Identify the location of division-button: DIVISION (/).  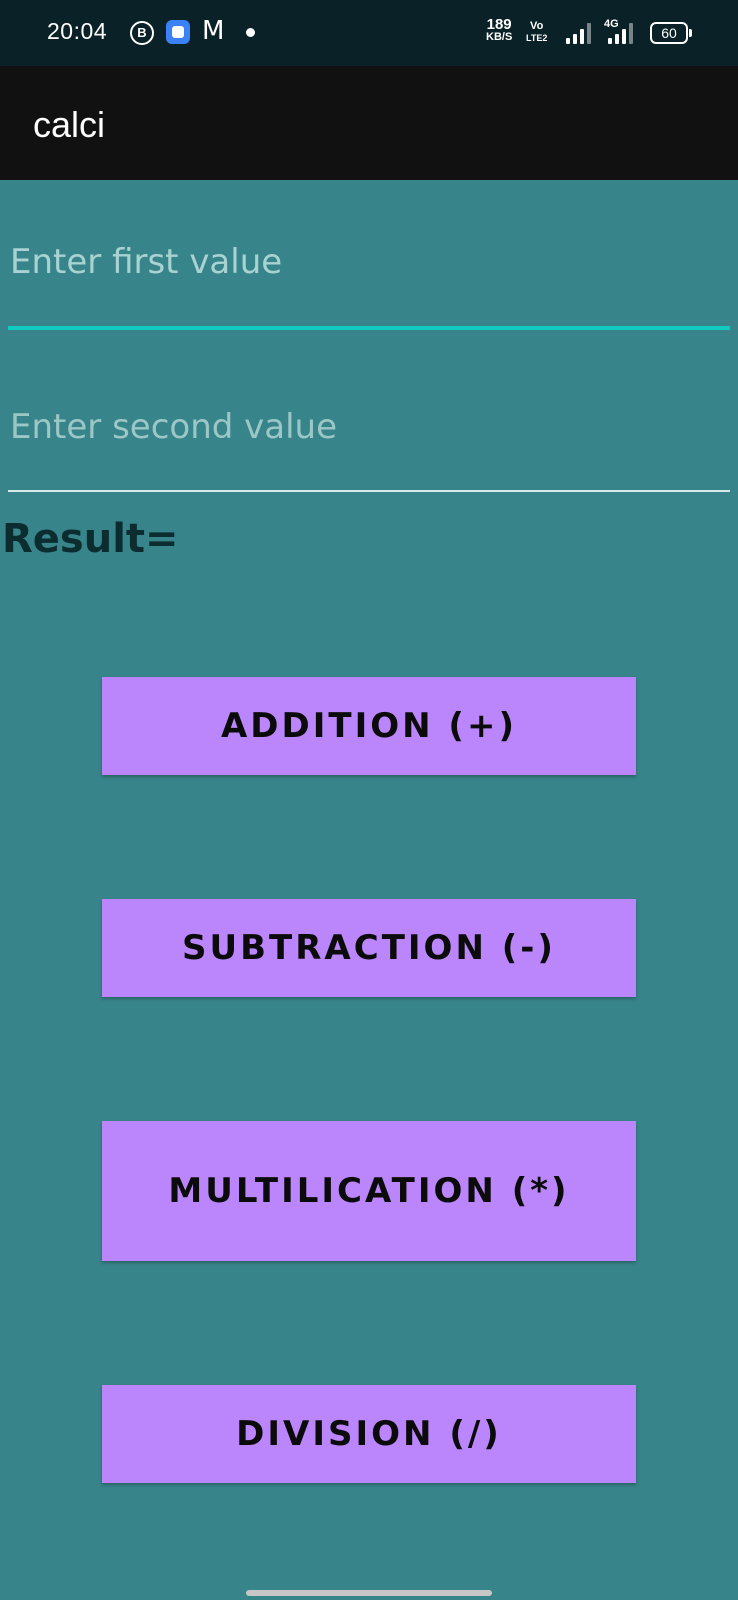
(369, 1434).